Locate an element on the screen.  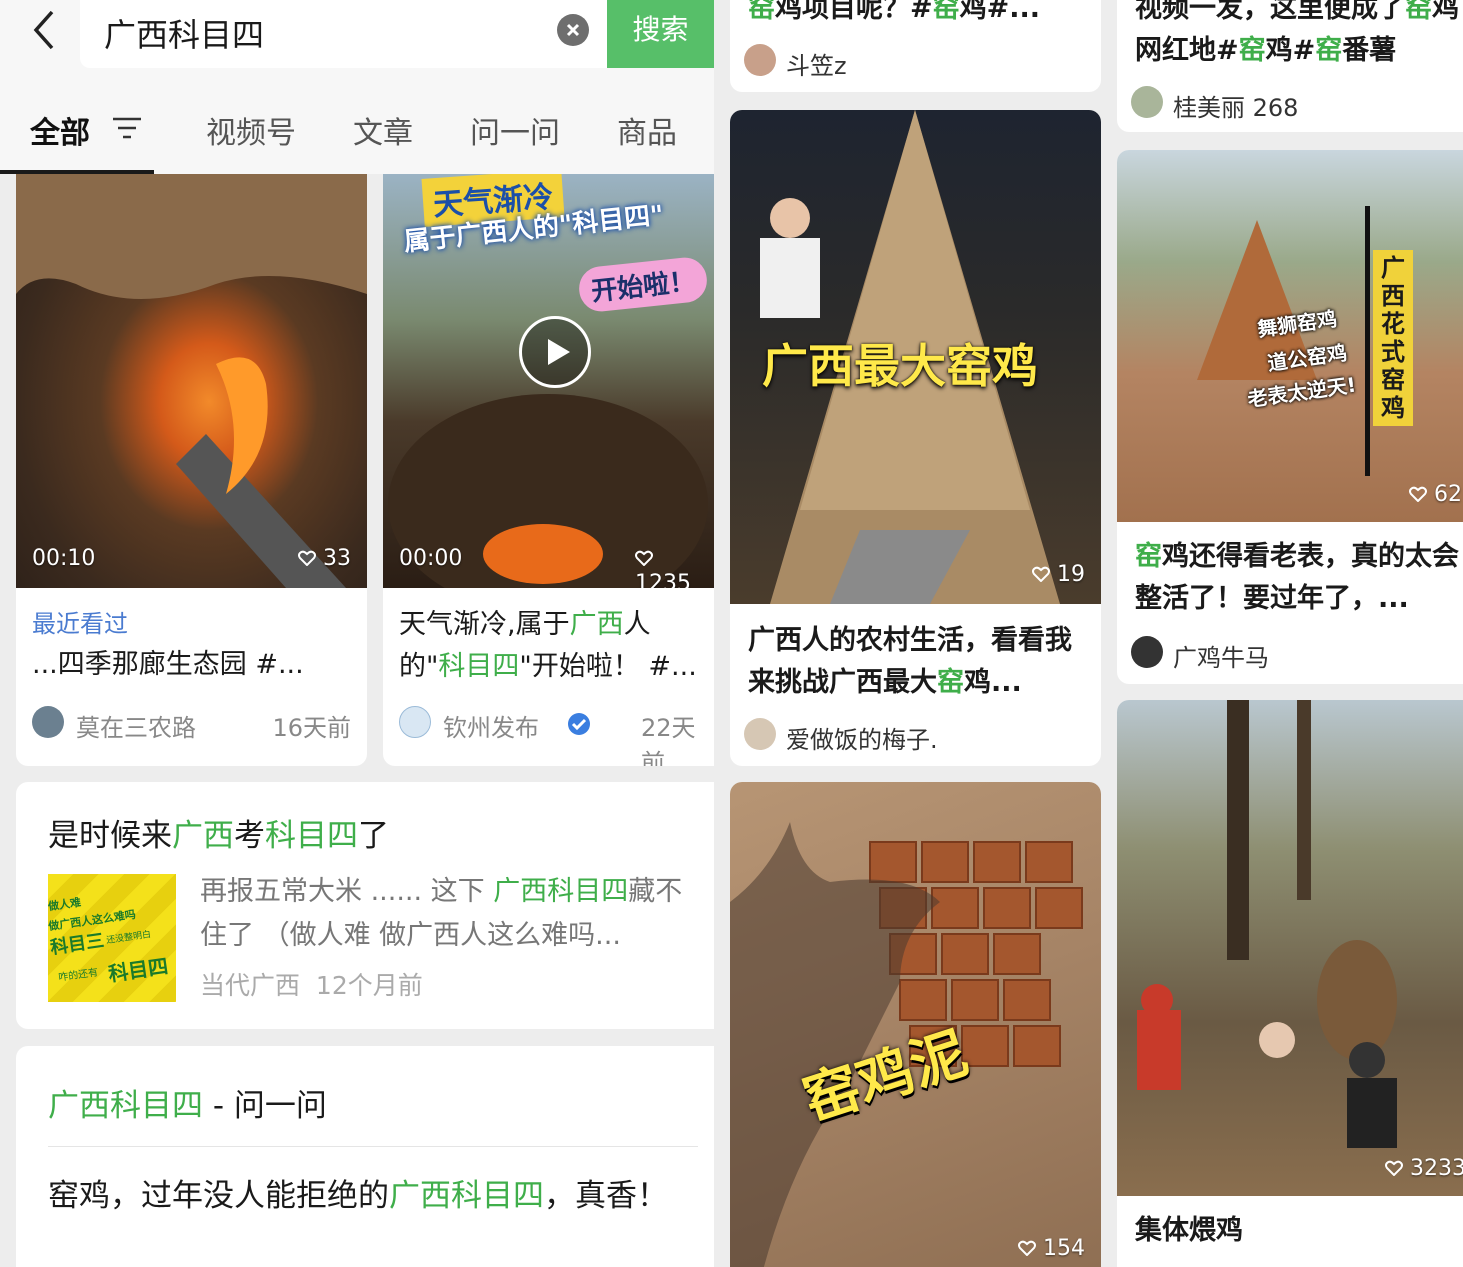
article-meta: 当代广西 12个月前 is located at coordinates (311, 984).